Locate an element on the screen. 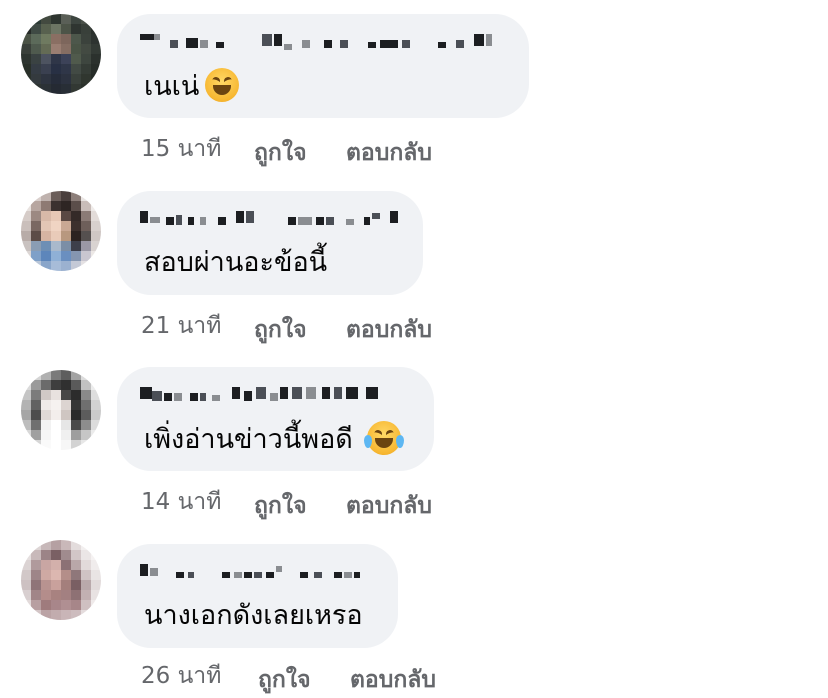 The image size is (828, 698). comment-text: เพิ่งอ่านข่าวนี้พอดี is located at coordinates (274, 439).